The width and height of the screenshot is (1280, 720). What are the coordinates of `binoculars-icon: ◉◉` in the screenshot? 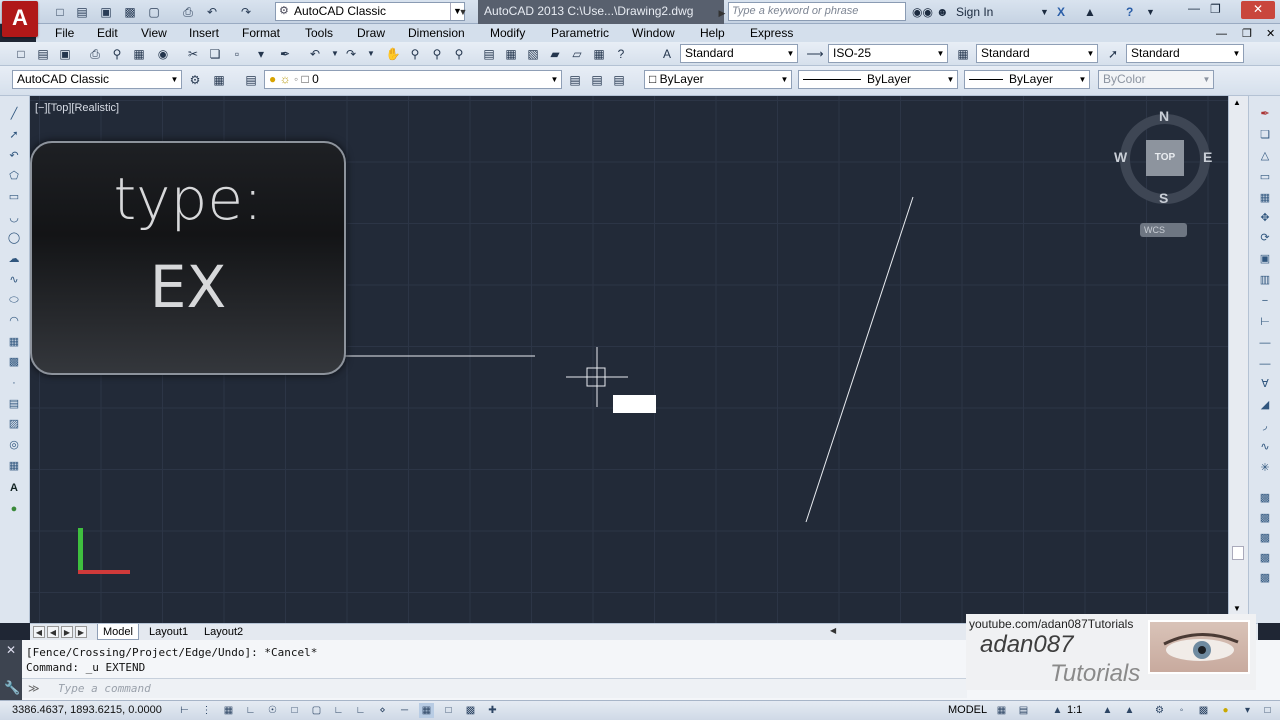 It's located at (922, 12).